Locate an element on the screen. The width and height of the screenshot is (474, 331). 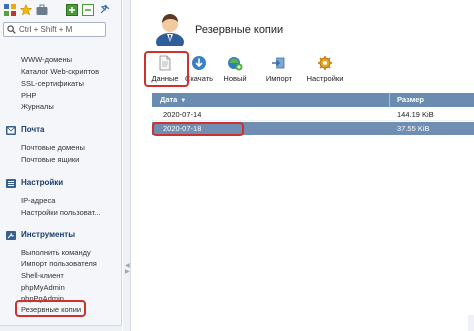
column-header-size: Размер is located at coordinates (410, 100).